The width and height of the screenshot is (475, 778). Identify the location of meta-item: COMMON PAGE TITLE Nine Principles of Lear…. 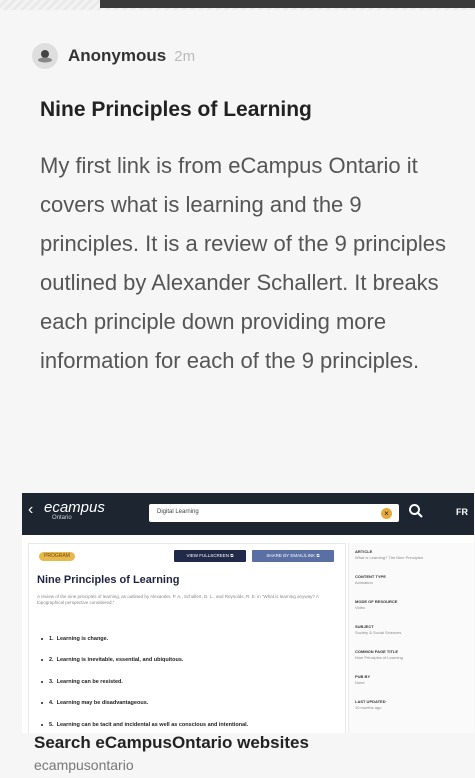
(413, 661).